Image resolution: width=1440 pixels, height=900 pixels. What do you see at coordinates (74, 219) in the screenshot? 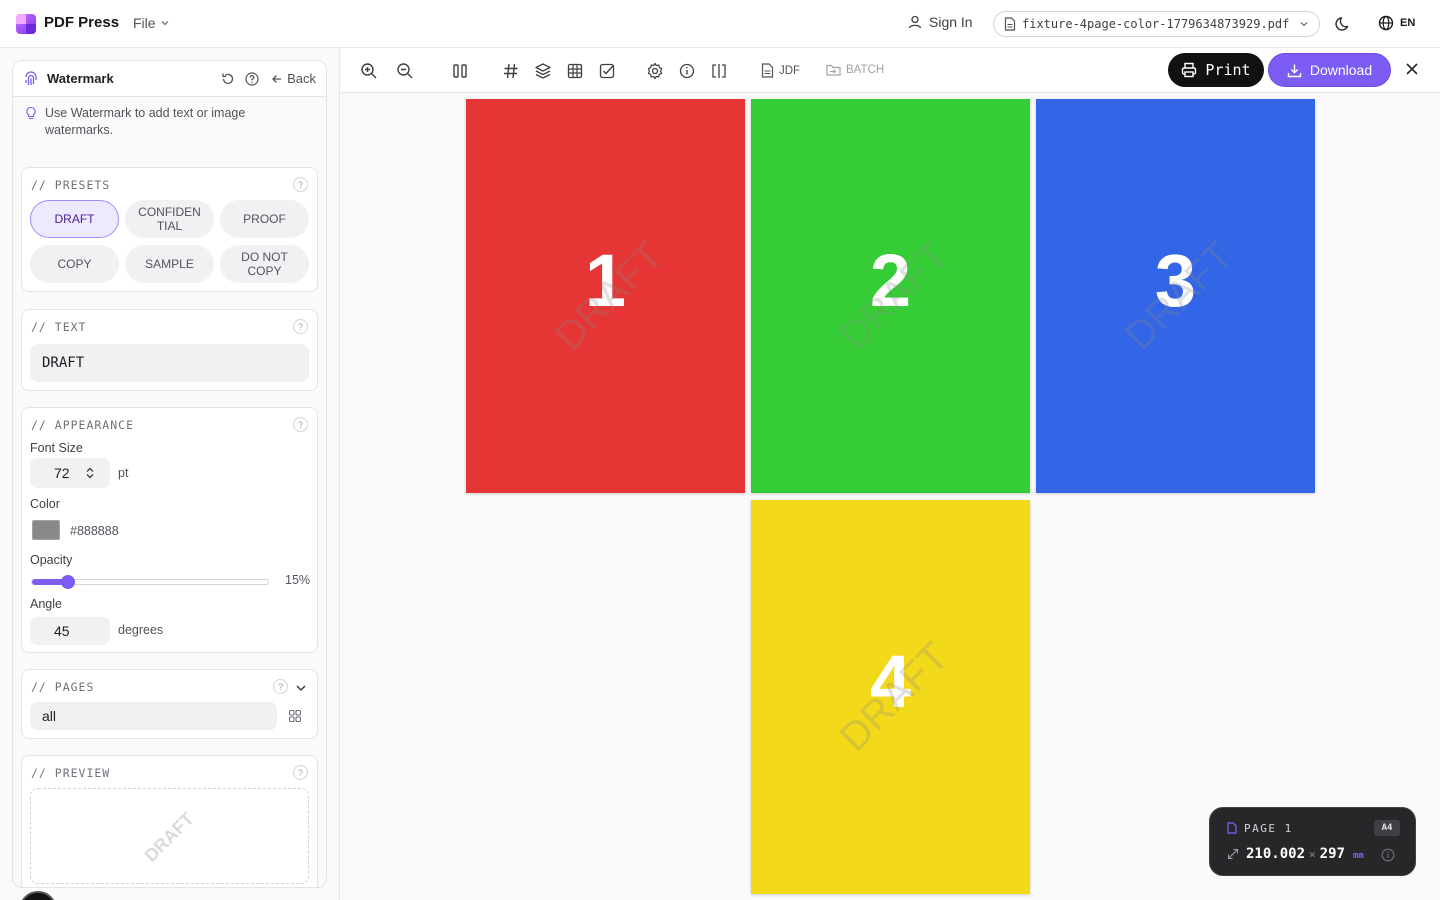
I see `preset-draft-button: DRAFT` at bounding box center [74, 219].